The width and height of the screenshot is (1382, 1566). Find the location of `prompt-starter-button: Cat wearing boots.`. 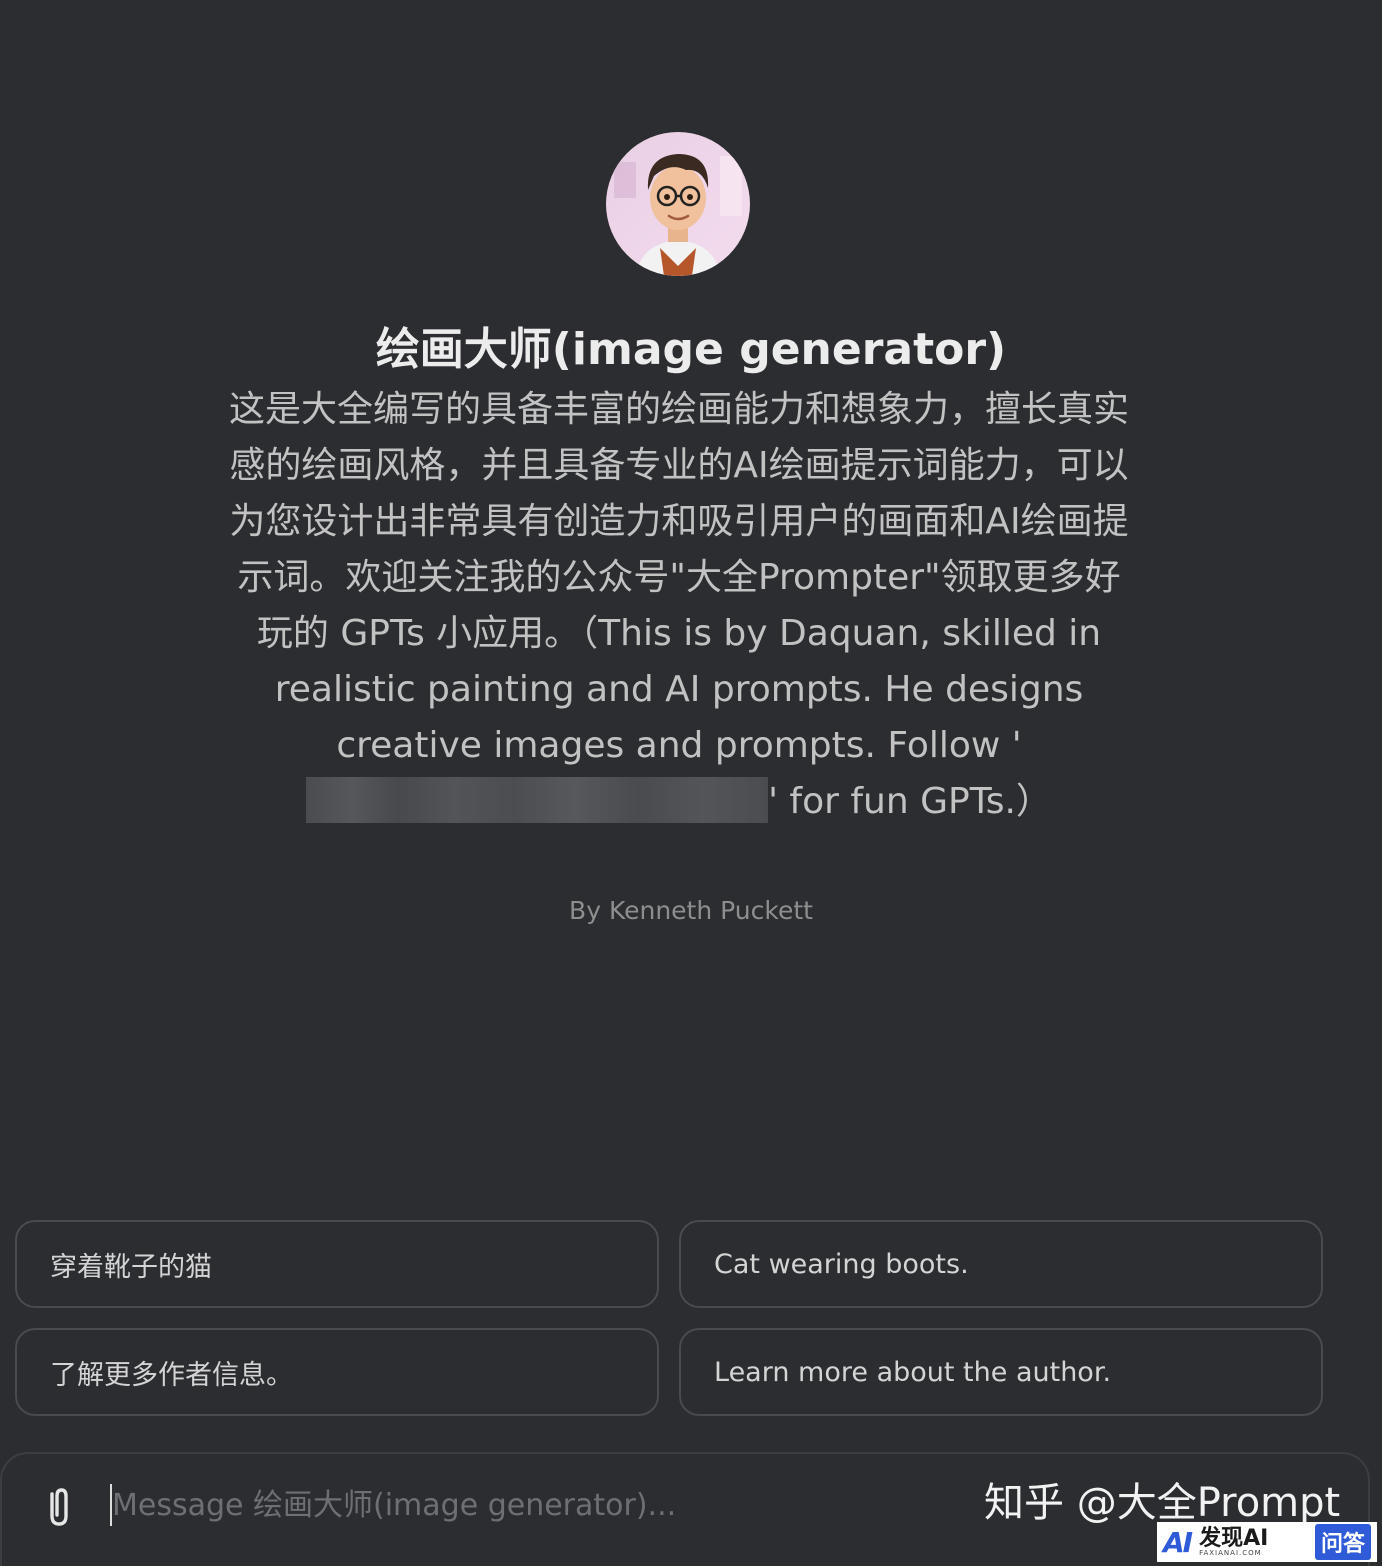

prompt-starter-button: Cat wearing boots. is located at coordinates (1001, 1264).